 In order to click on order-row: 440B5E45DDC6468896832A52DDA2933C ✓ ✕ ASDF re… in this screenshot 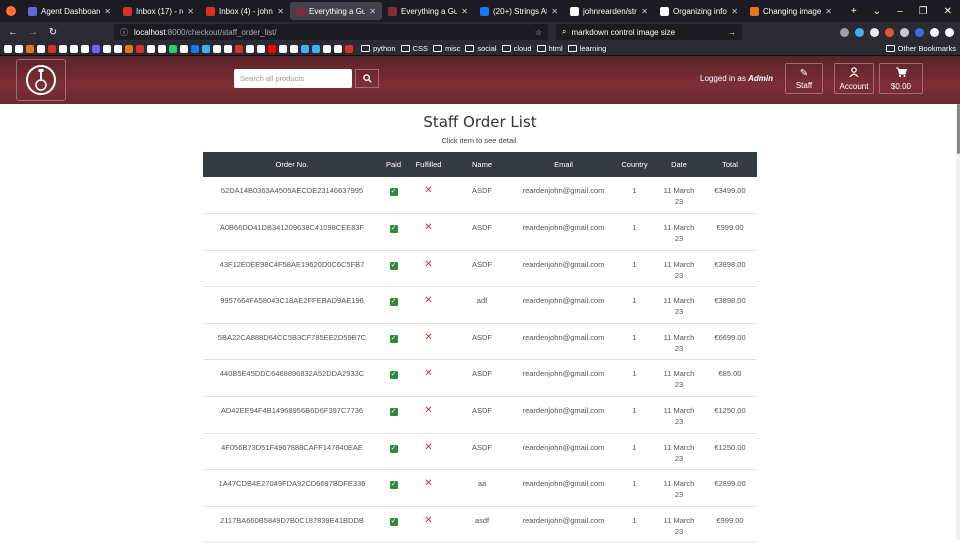, I will do `click(480, 378)`.